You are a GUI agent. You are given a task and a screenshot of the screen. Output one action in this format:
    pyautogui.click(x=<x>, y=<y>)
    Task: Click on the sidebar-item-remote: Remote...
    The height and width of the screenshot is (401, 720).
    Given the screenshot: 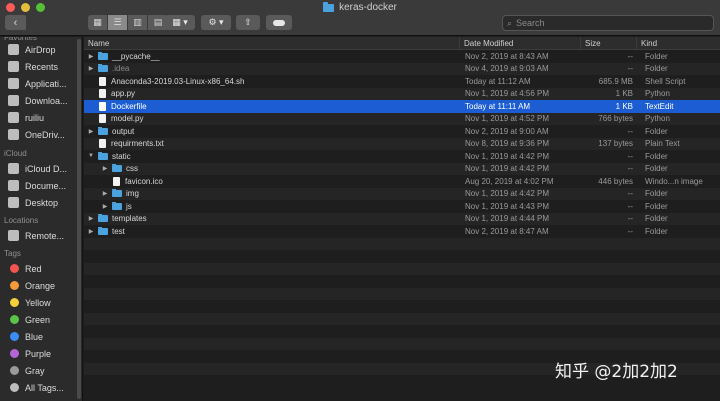 What is the action you would take?
    pyautogui.click(x=41, y=235)
    